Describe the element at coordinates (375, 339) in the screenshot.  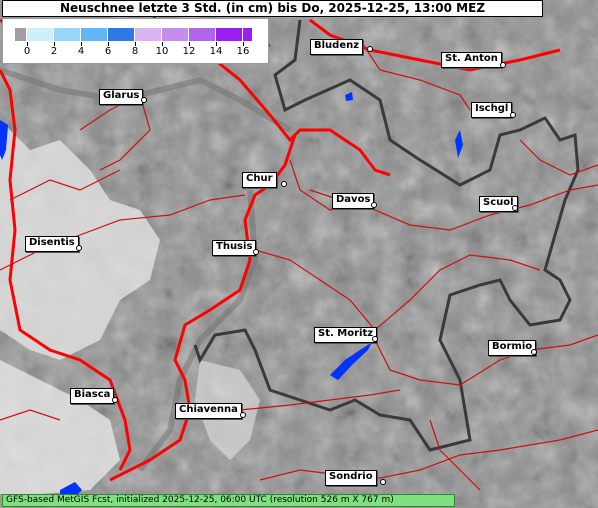
I see `city-marker-st-moritz` at that location.